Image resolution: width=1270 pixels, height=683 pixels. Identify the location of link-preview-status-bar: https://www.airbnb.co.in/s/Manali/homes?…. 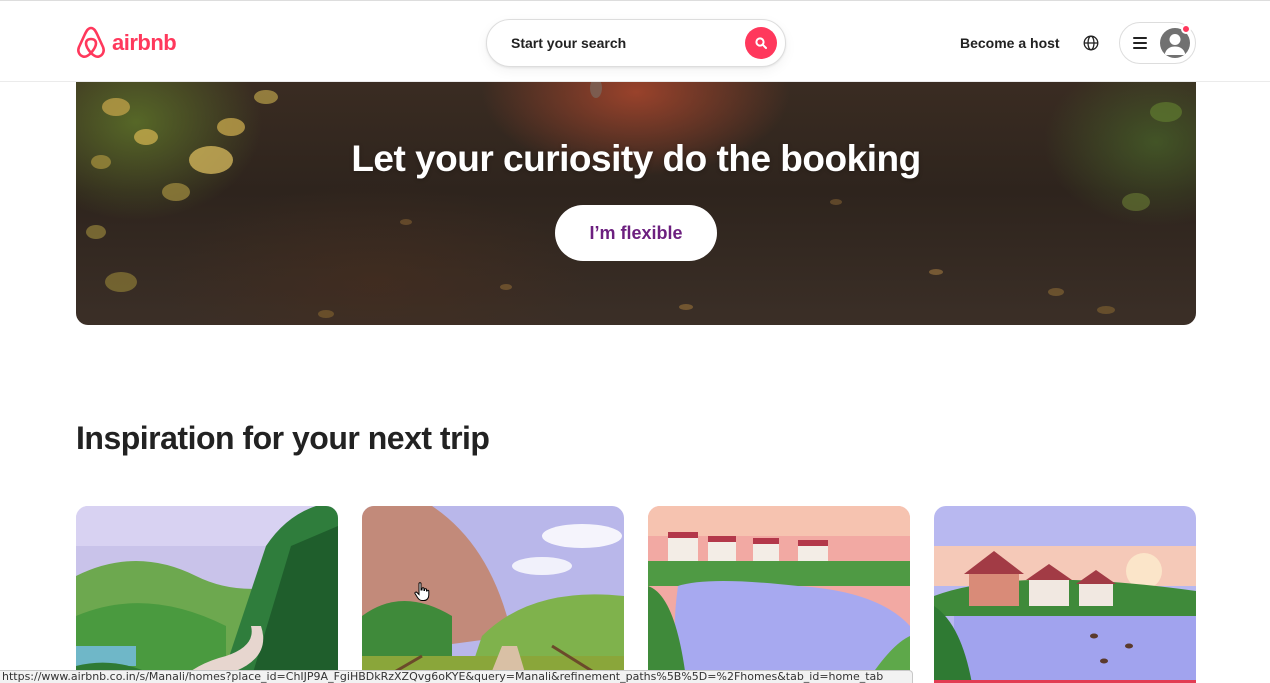
(456, 676).